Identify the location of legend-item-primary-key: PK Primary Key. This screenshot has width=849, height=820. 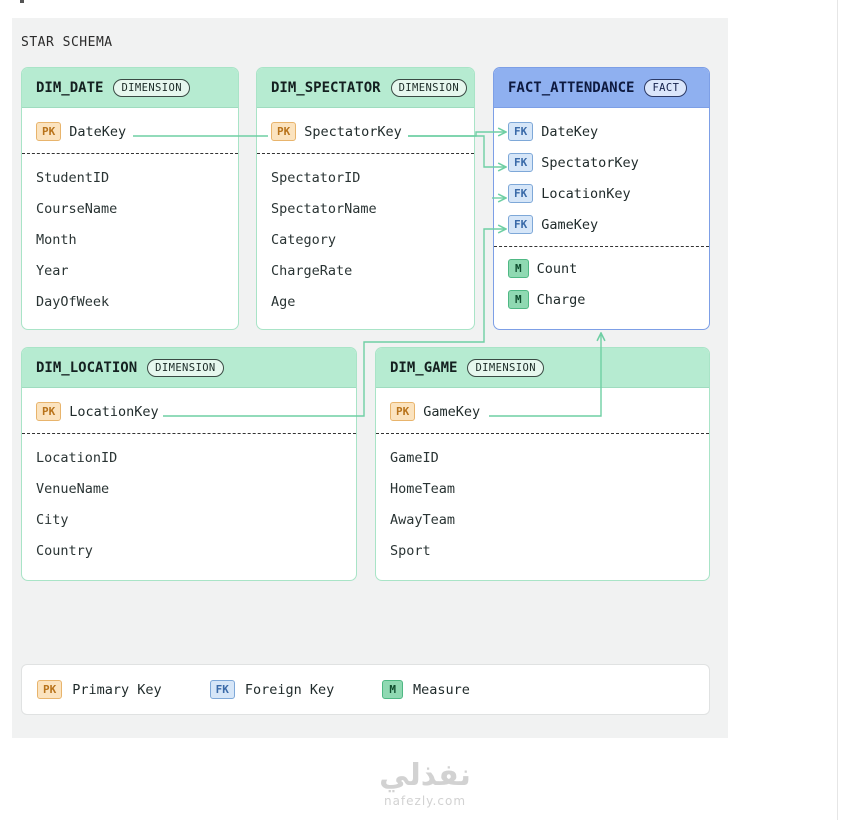
(99, 689).